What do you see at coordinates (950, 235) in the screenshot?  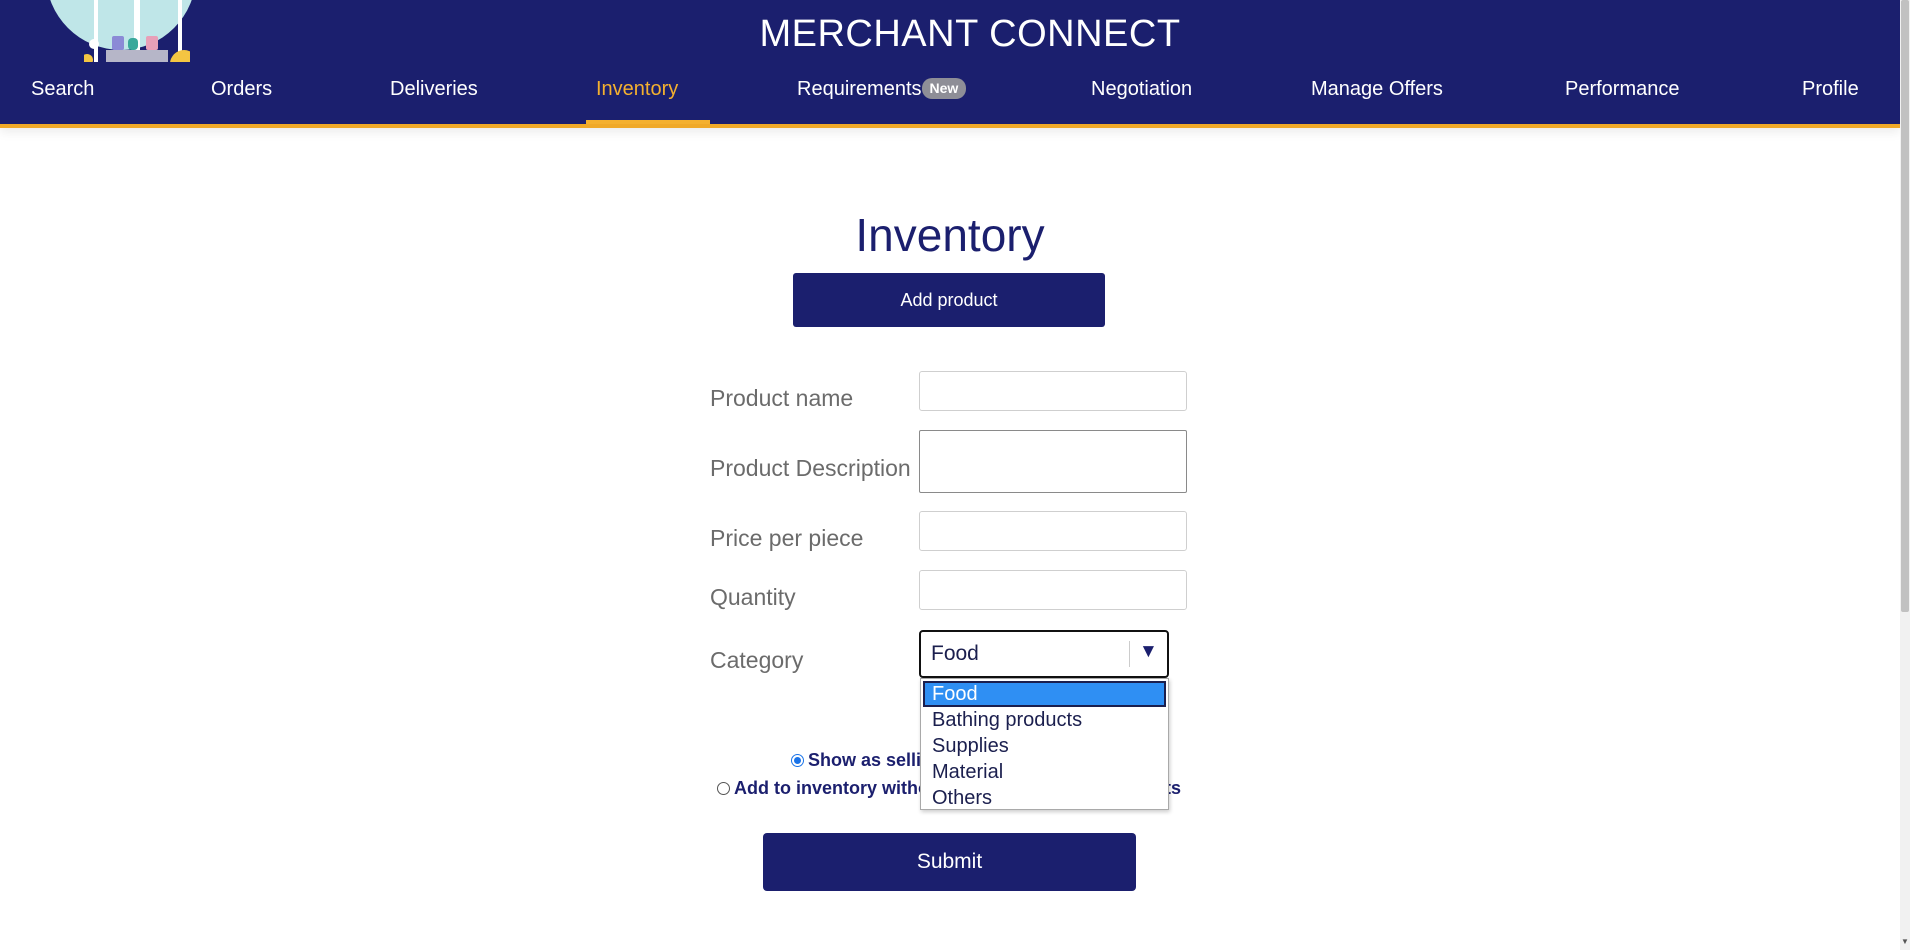 I see `page-title: Inventory` at bounding box center [950, 235].